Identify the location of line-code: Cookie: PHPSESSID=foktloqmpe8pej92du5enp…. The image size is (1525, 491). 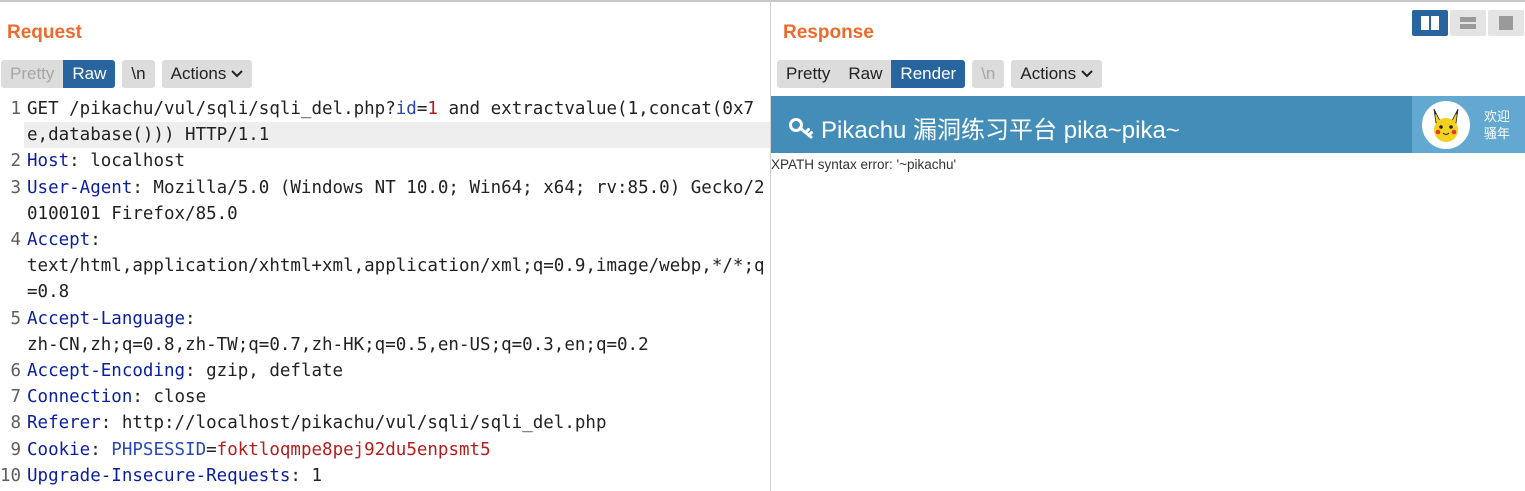
(397, 450).